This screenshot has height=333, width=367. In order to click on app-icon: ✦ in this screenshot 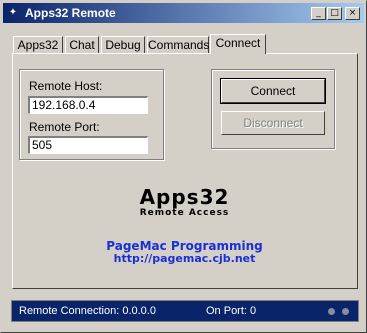, I will do `click(13, 12)`.